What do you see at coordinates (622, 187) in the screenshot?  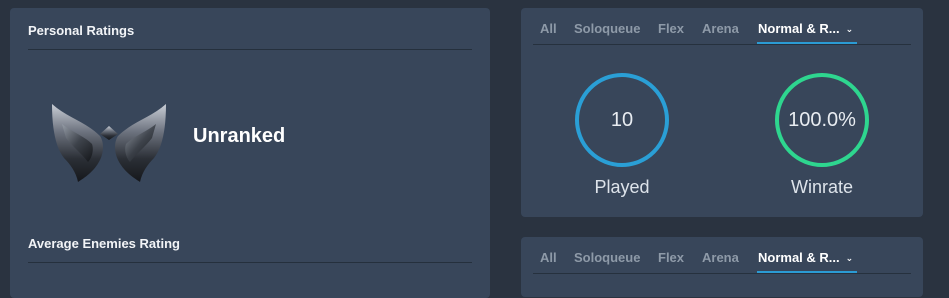 I see `played-label: Played` at bounding box center [622, 187].